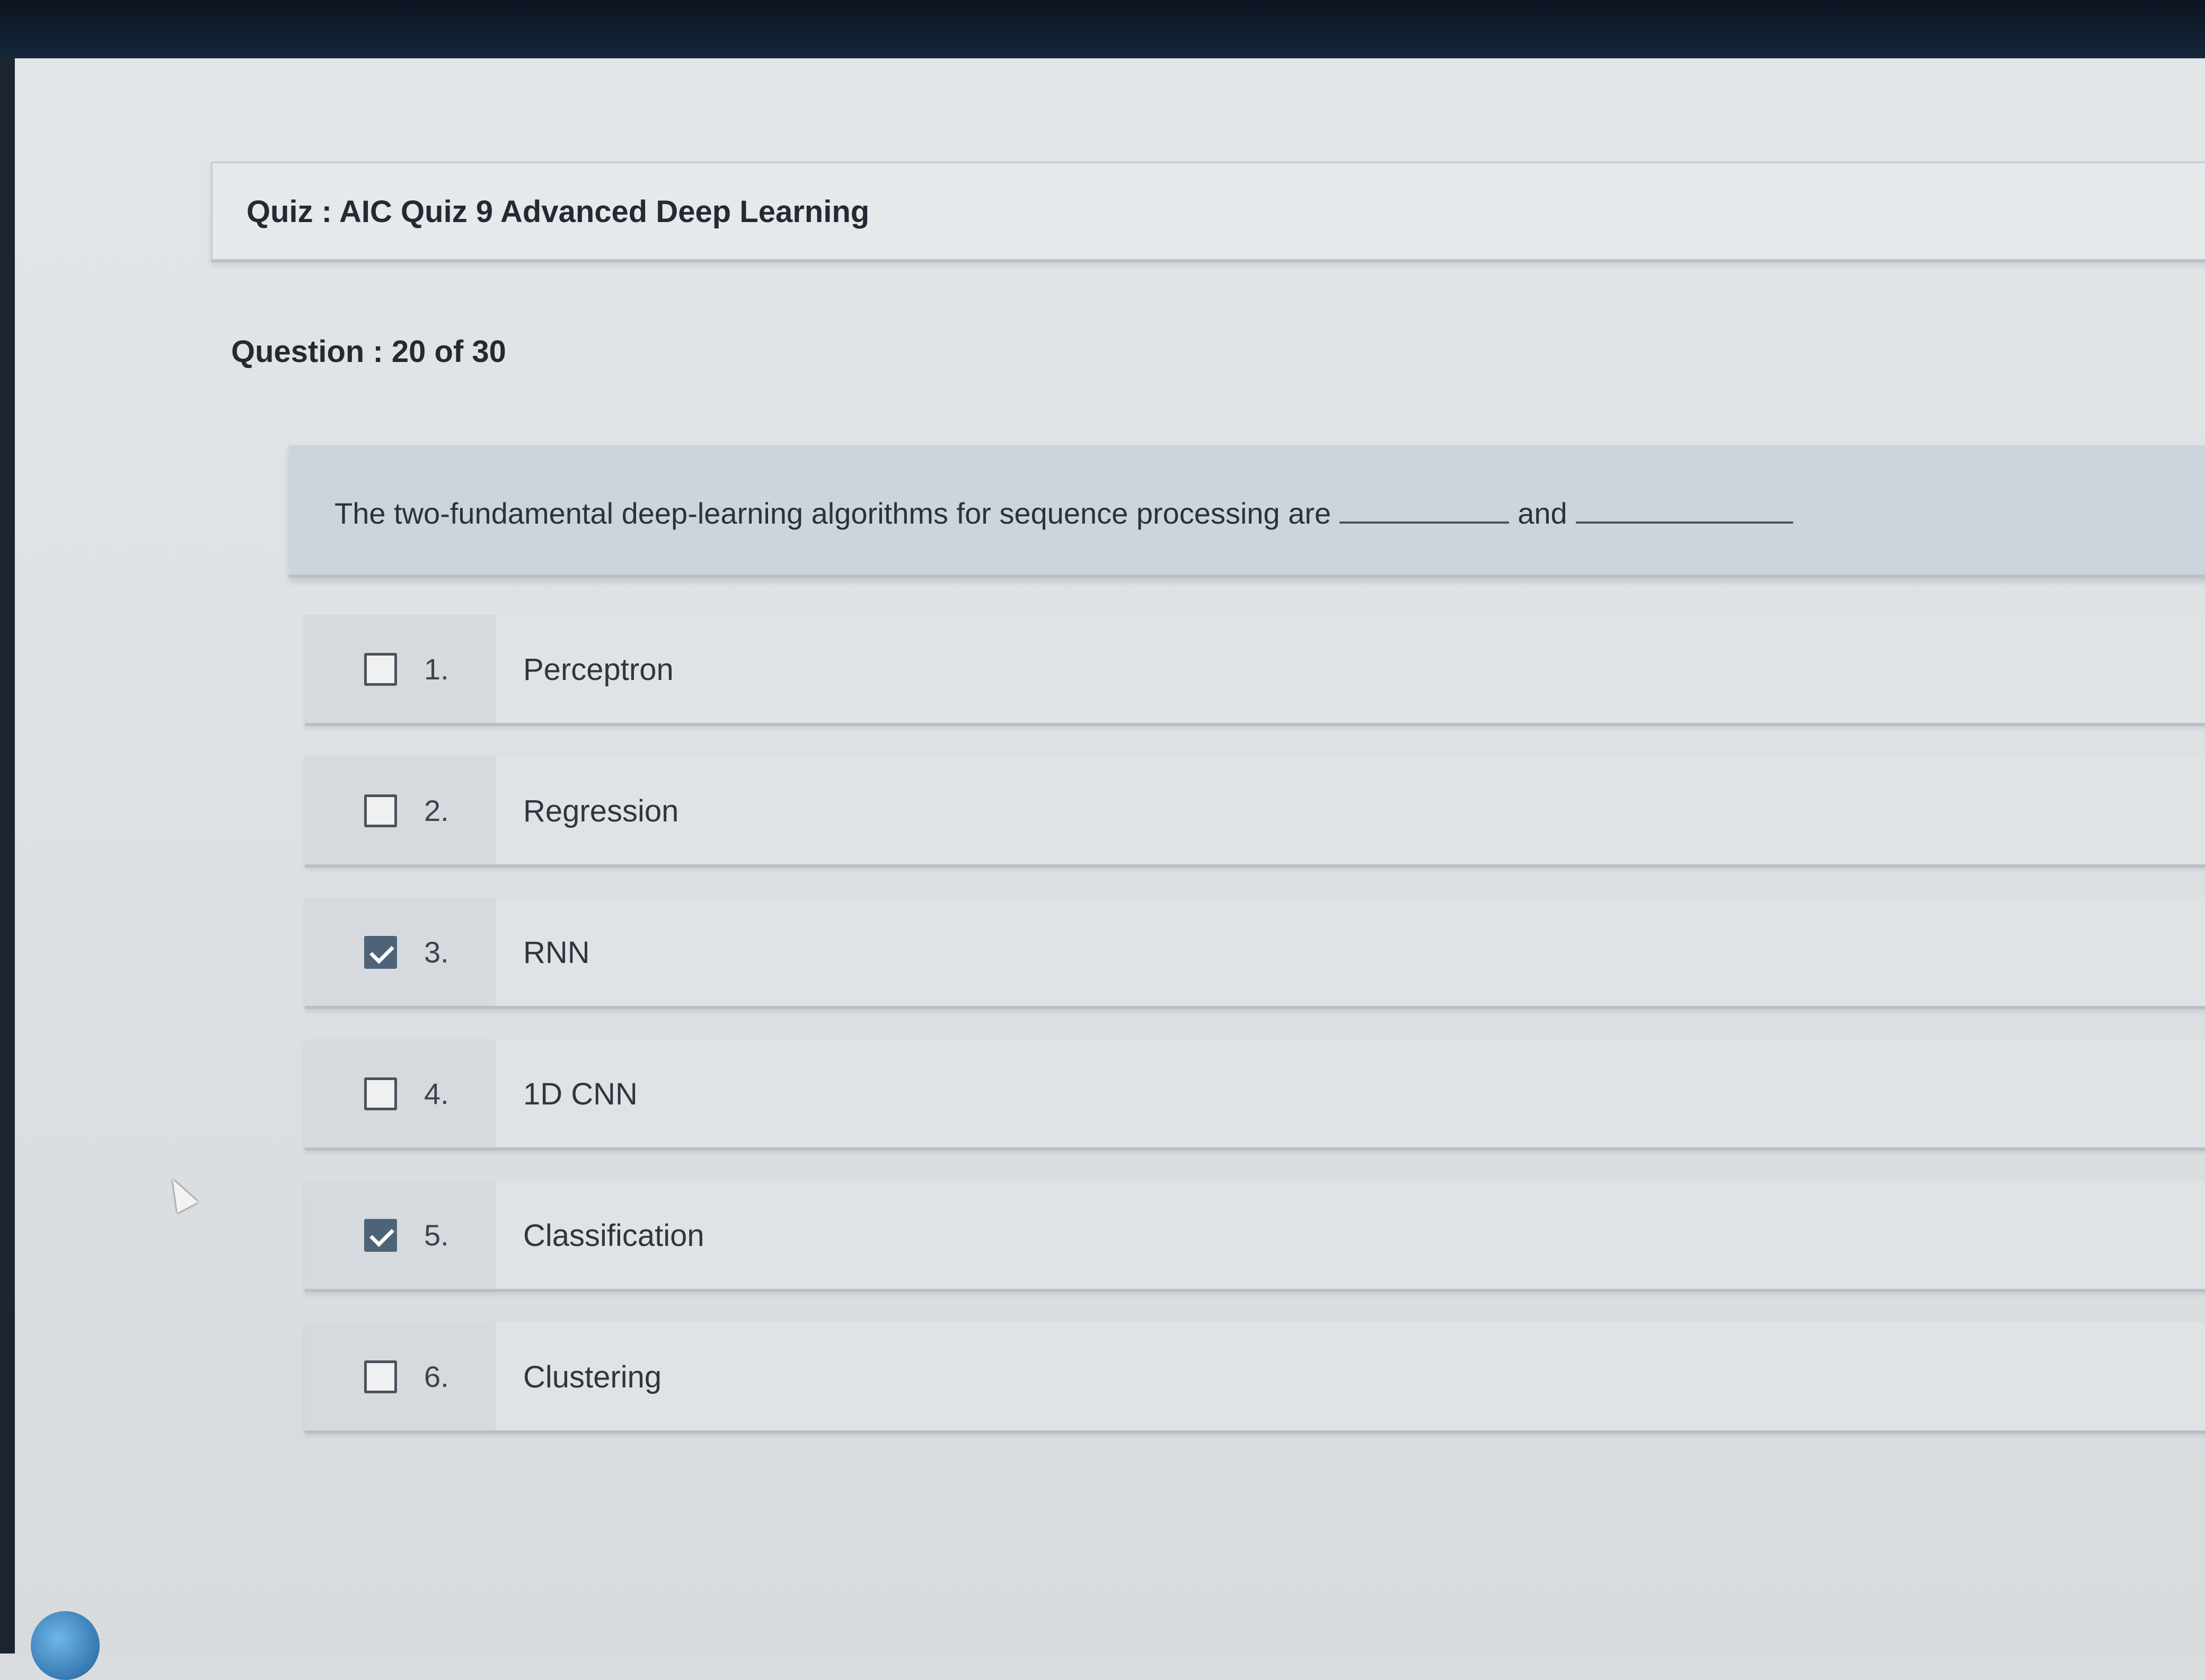 The height and width of the screenshot is (1680, 2205). What do you see at coordinates (65, 1646) in the screenshot?
I see `app-icon` at bounding box center [65, 1646].